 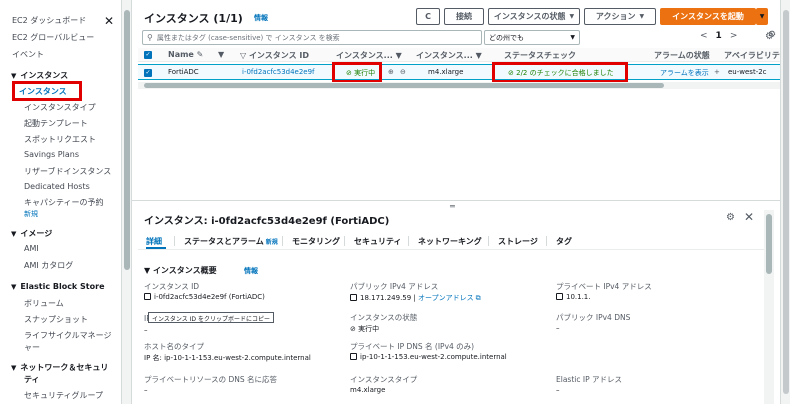 What do you see at coordinates (428, 16) in the screenshot?
I see `refresh-button: C` at bounding box center [428, 16].